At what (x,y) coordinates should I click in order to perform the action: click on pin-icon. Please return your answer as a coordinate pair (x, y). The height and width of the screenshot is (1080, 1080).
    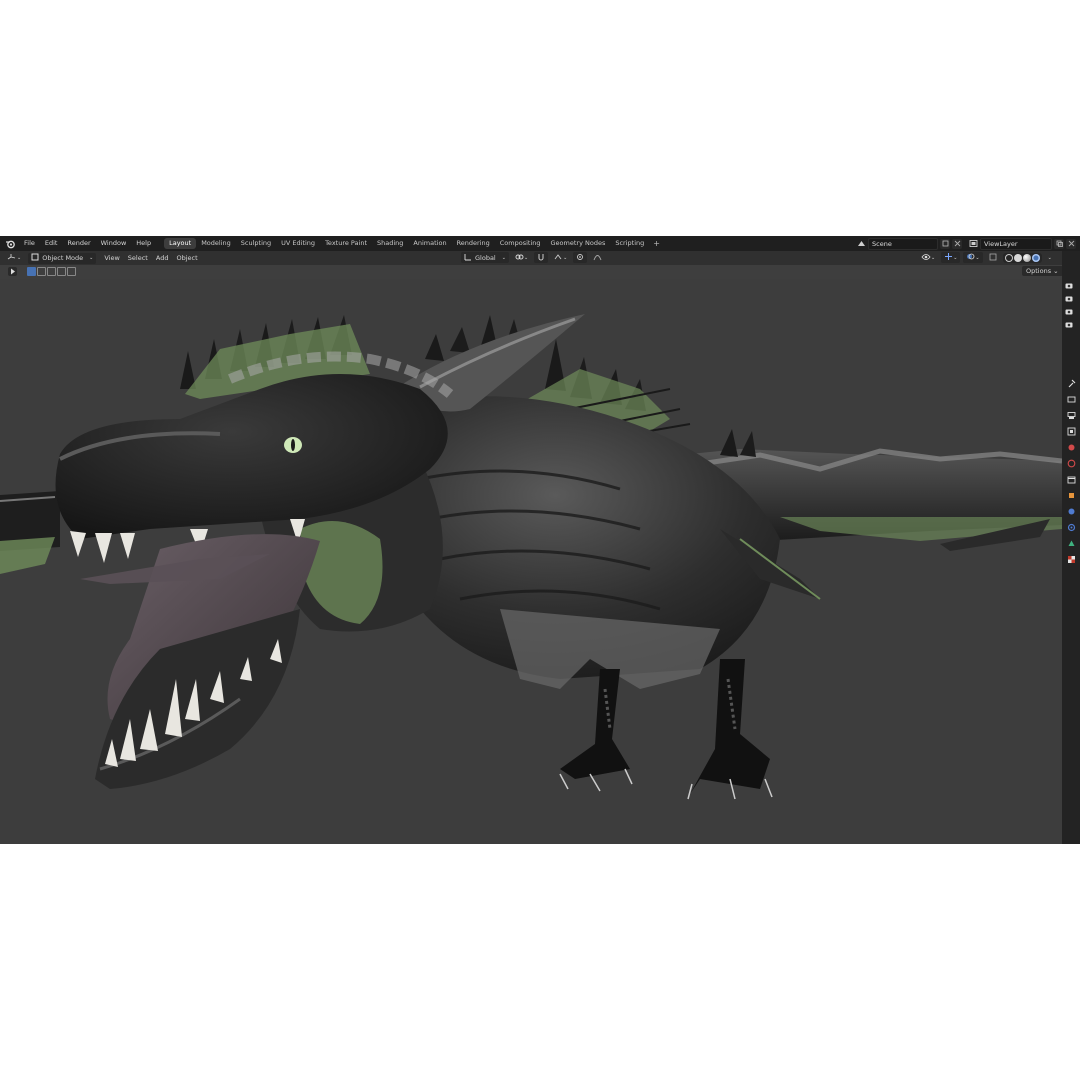
    Looking at the image, I should click on (945, 243).